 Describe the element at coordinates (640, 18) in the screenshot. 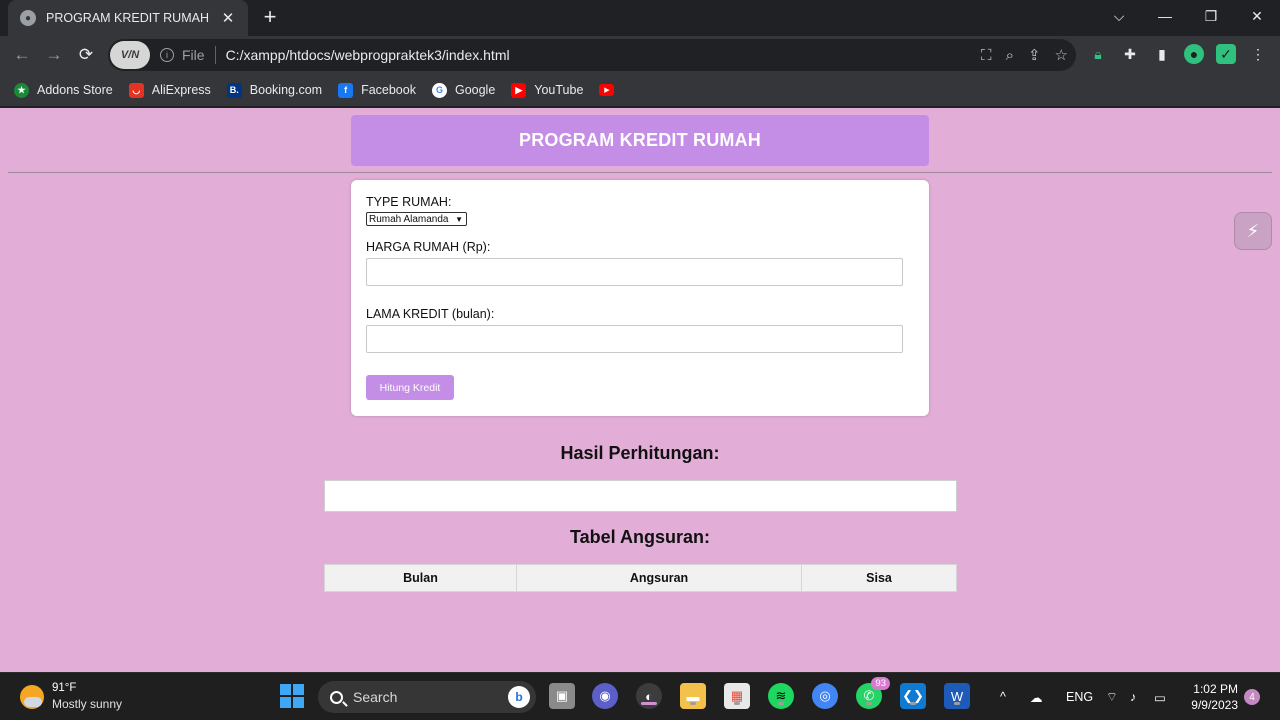

I see `tab-strip: ● PROGRAM KREDIT RUMAH ✕ + ⌵ — ❐ ✕` at that location.